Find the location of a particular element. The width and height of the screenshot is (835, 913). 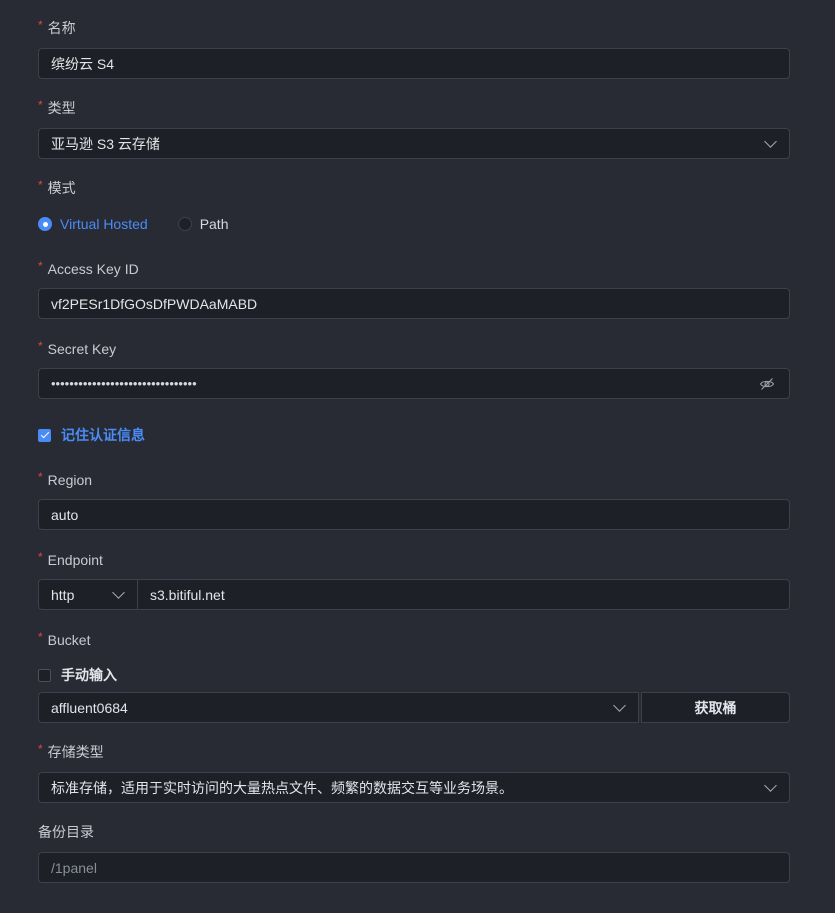

protocol-select: http is located at coordinates (88, 594).